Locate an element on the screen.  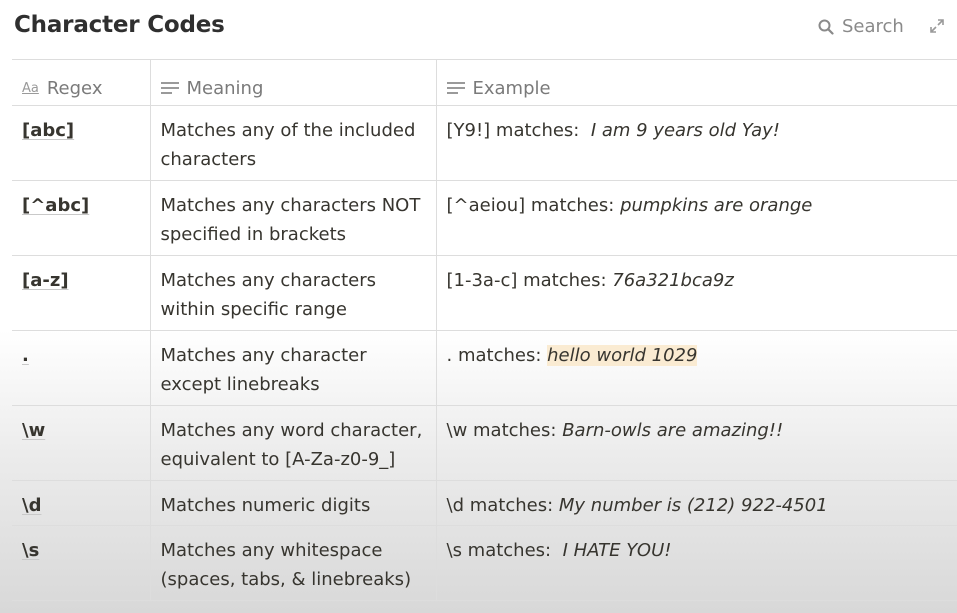
example-cell: [^aeiou] matches: pumpkins are orange is located at coordinates (697, 200).